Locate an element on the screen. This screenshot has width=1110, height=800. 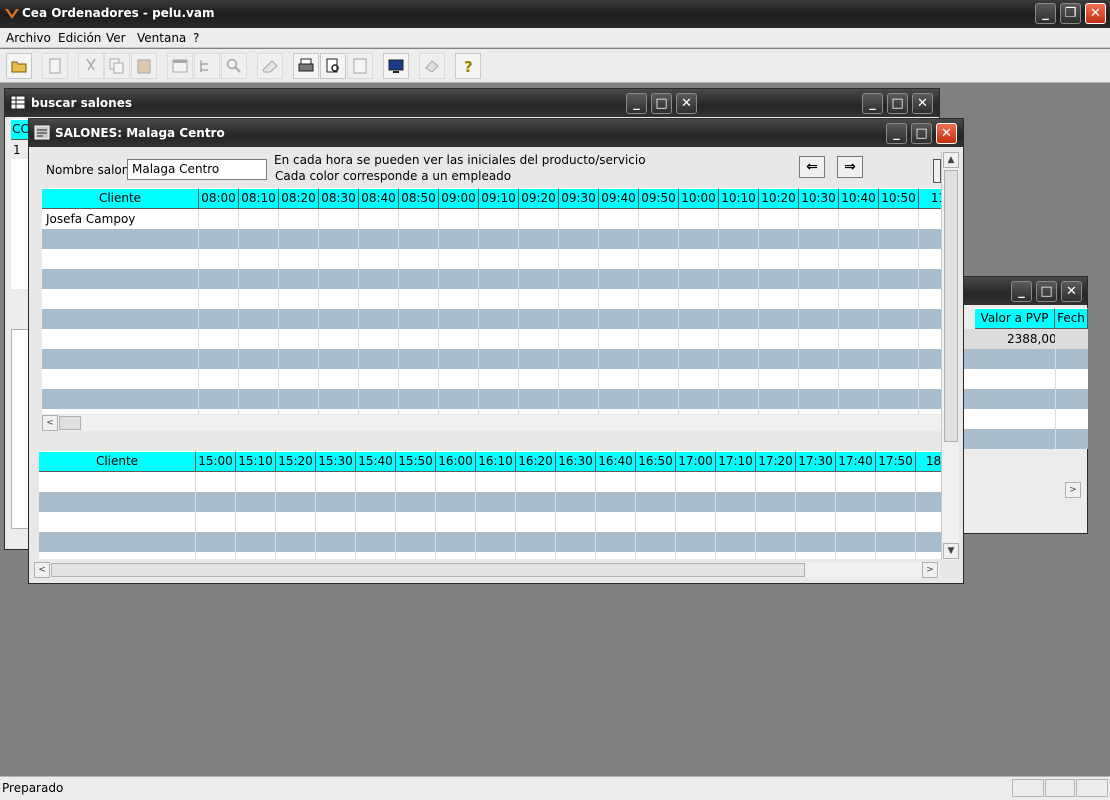
extra-button is located at coordinates (937, 171).